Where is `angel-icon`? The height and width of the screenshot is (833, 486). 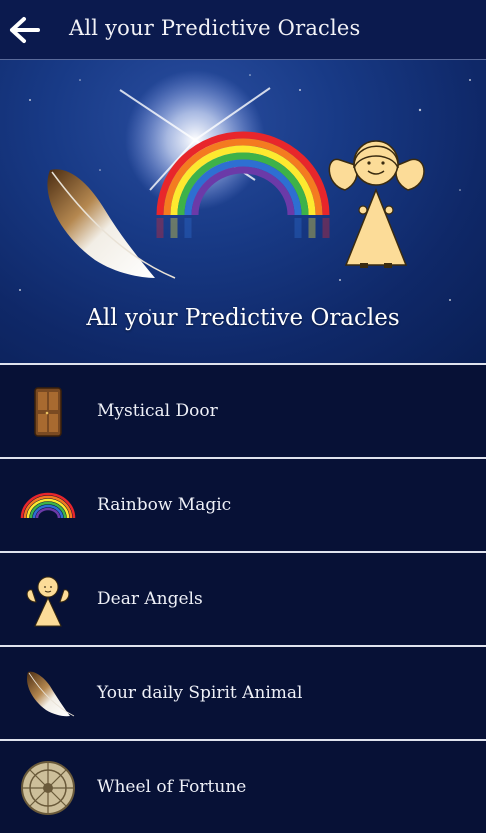
angel-icon is located at coordinates (48, 601).